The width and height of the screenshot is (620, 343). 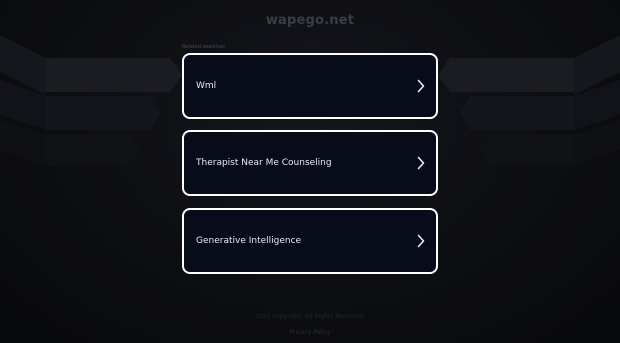 What do you see at coordinates (206, 86) in the screenshot?
I see `search-card-label: Wml` at bounding box center [206, 86].